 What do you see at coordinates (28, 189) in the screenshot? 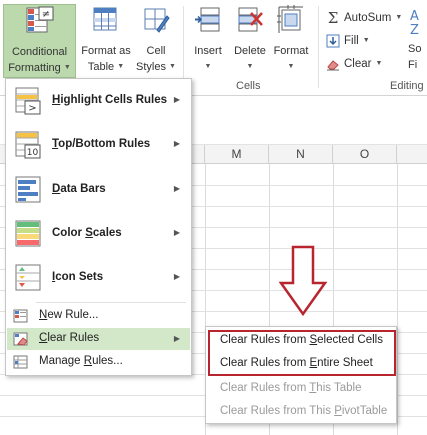
I see `data-bars-icon` at bounding box center [28, 189].